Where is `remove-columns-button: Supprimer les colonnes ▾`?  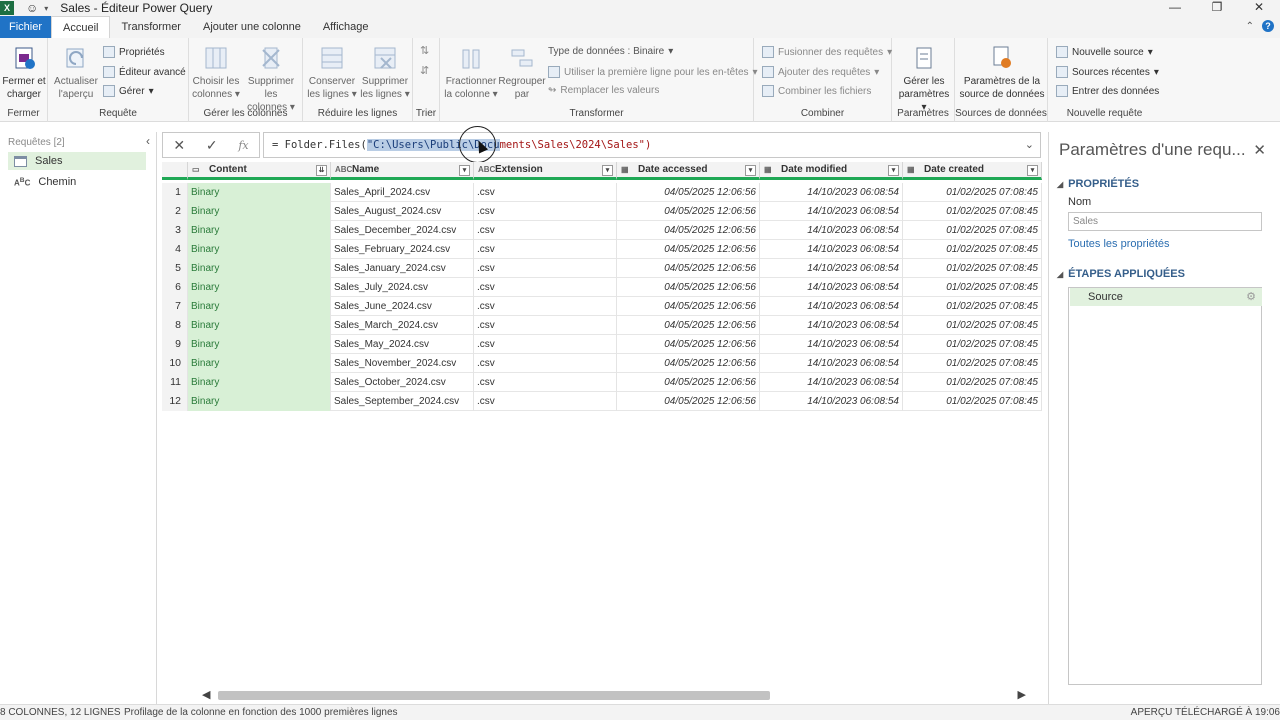
remove-columns-button: Supprimer les colonnes ▾ is located at coordinates (271, 79).